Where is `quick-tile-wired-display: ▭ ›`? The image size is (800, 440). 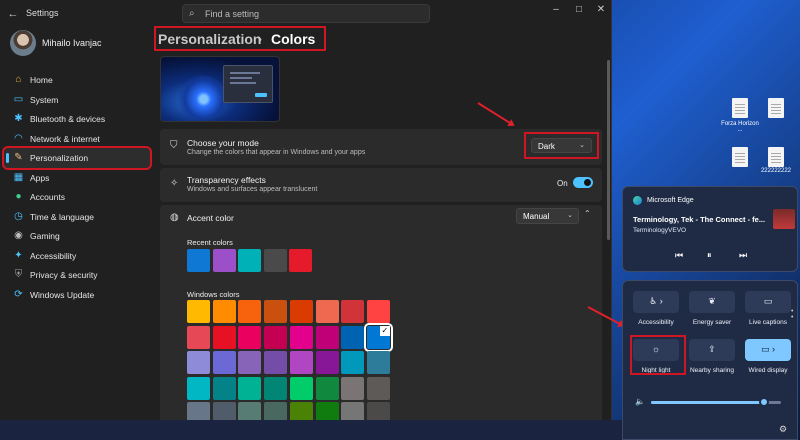 quick-tile-wired-display: ▭ › is located at coordinates (768, 350).